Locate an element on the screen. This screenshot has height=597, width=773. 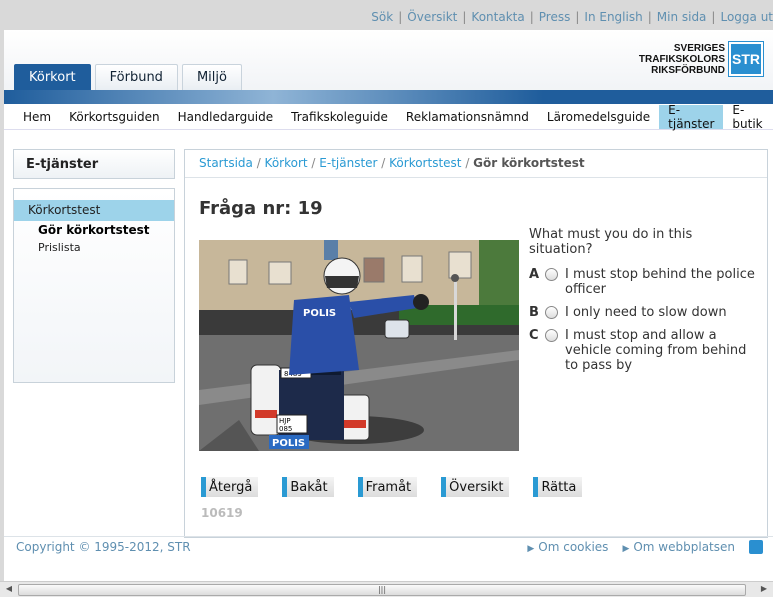
answer-letter: A is located at coordinates (534, 274).